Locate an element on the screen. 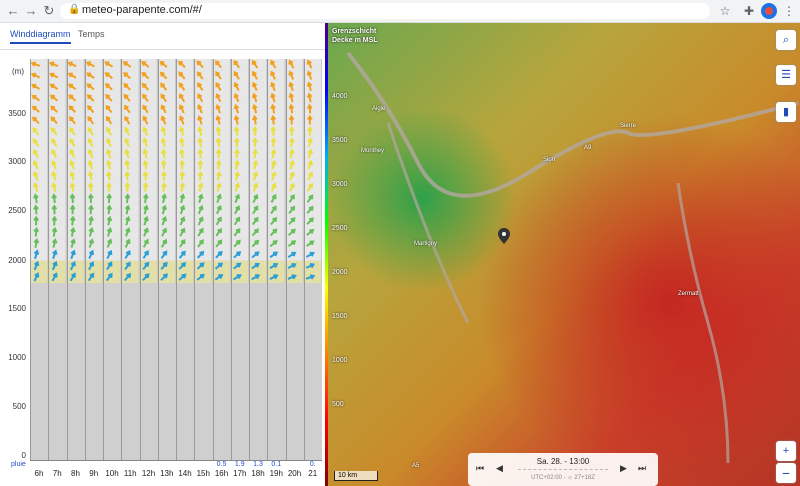 The image size is (800, 486). search-map-button: ⌕ is located at coordinates (786, 40).